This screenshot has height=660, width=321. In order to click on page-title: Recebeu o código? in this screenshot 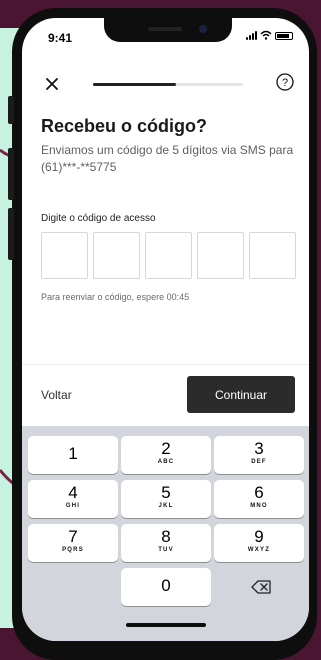, I will do `click(124, 126)`.